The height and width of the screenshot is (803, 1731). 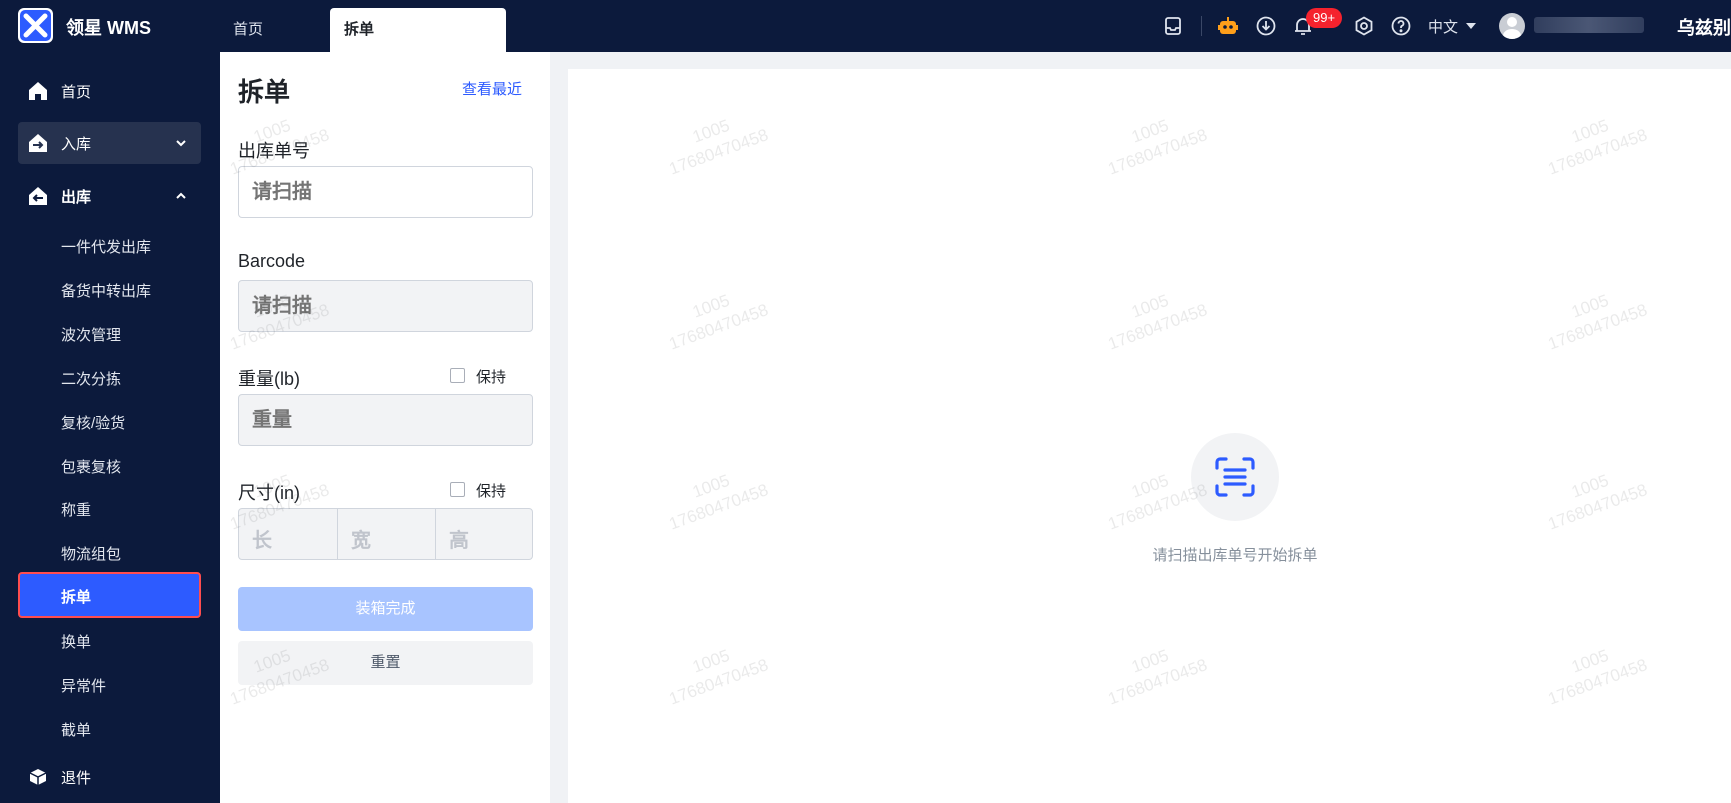 I want to click on weight-label: 重量(lb), so click(x=269, y=379).